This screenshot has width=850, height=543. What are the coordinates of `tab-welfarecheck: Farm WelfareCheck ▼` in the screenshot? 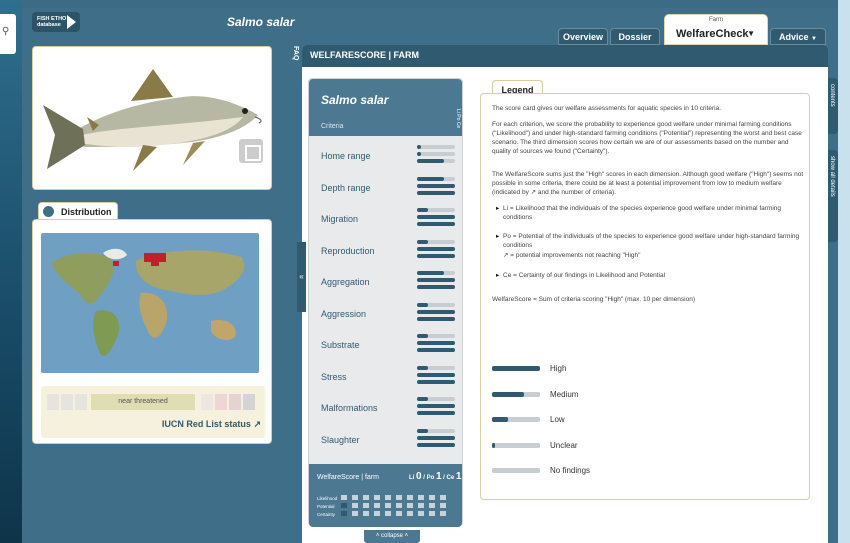 It's located at (716, 29).